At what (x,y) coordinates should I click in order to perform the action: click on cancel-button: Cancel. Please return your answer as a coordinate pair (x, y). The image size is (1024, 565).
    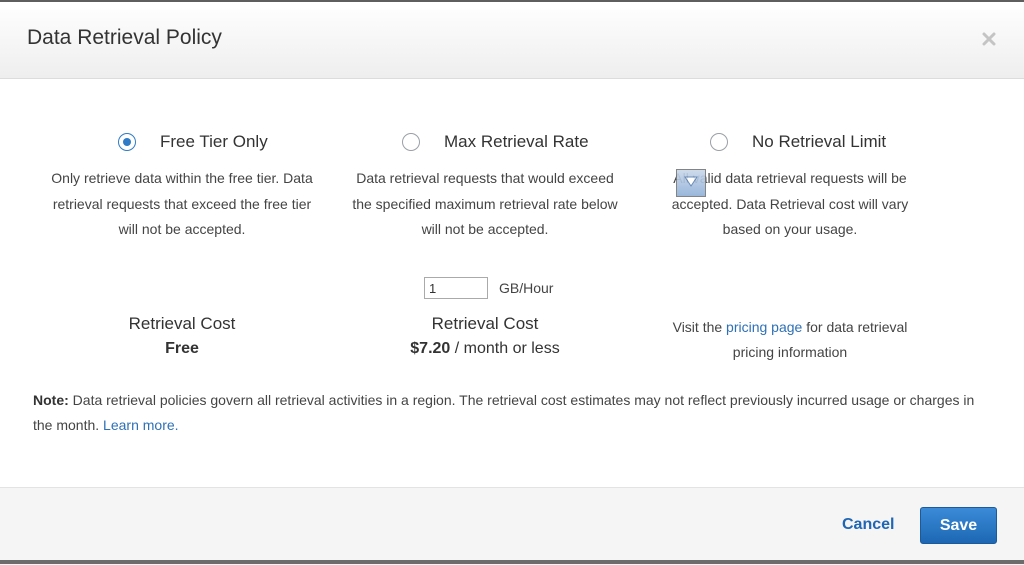
    Looking at the image, I should click on (868, 525).